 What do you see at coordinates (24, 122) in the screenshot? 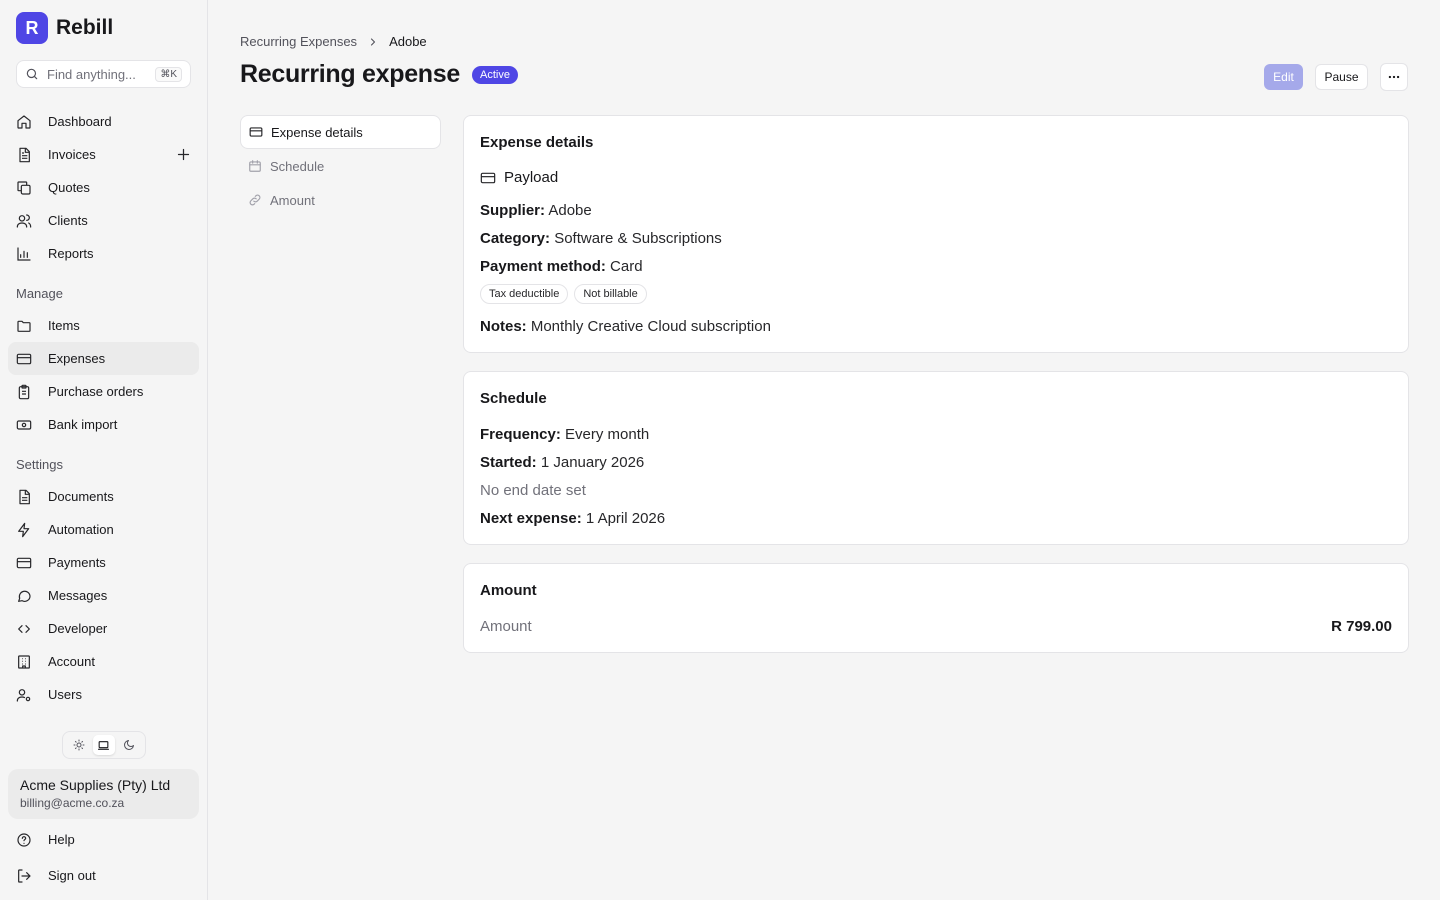
I see `home-icon` at bounding box center [24, 122].